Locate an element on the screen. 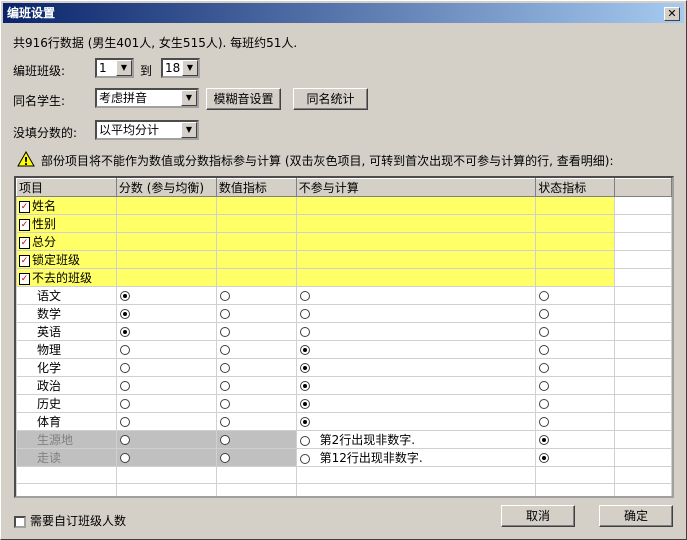  cancel-button: 取消 is located at coordinates (538, 516).